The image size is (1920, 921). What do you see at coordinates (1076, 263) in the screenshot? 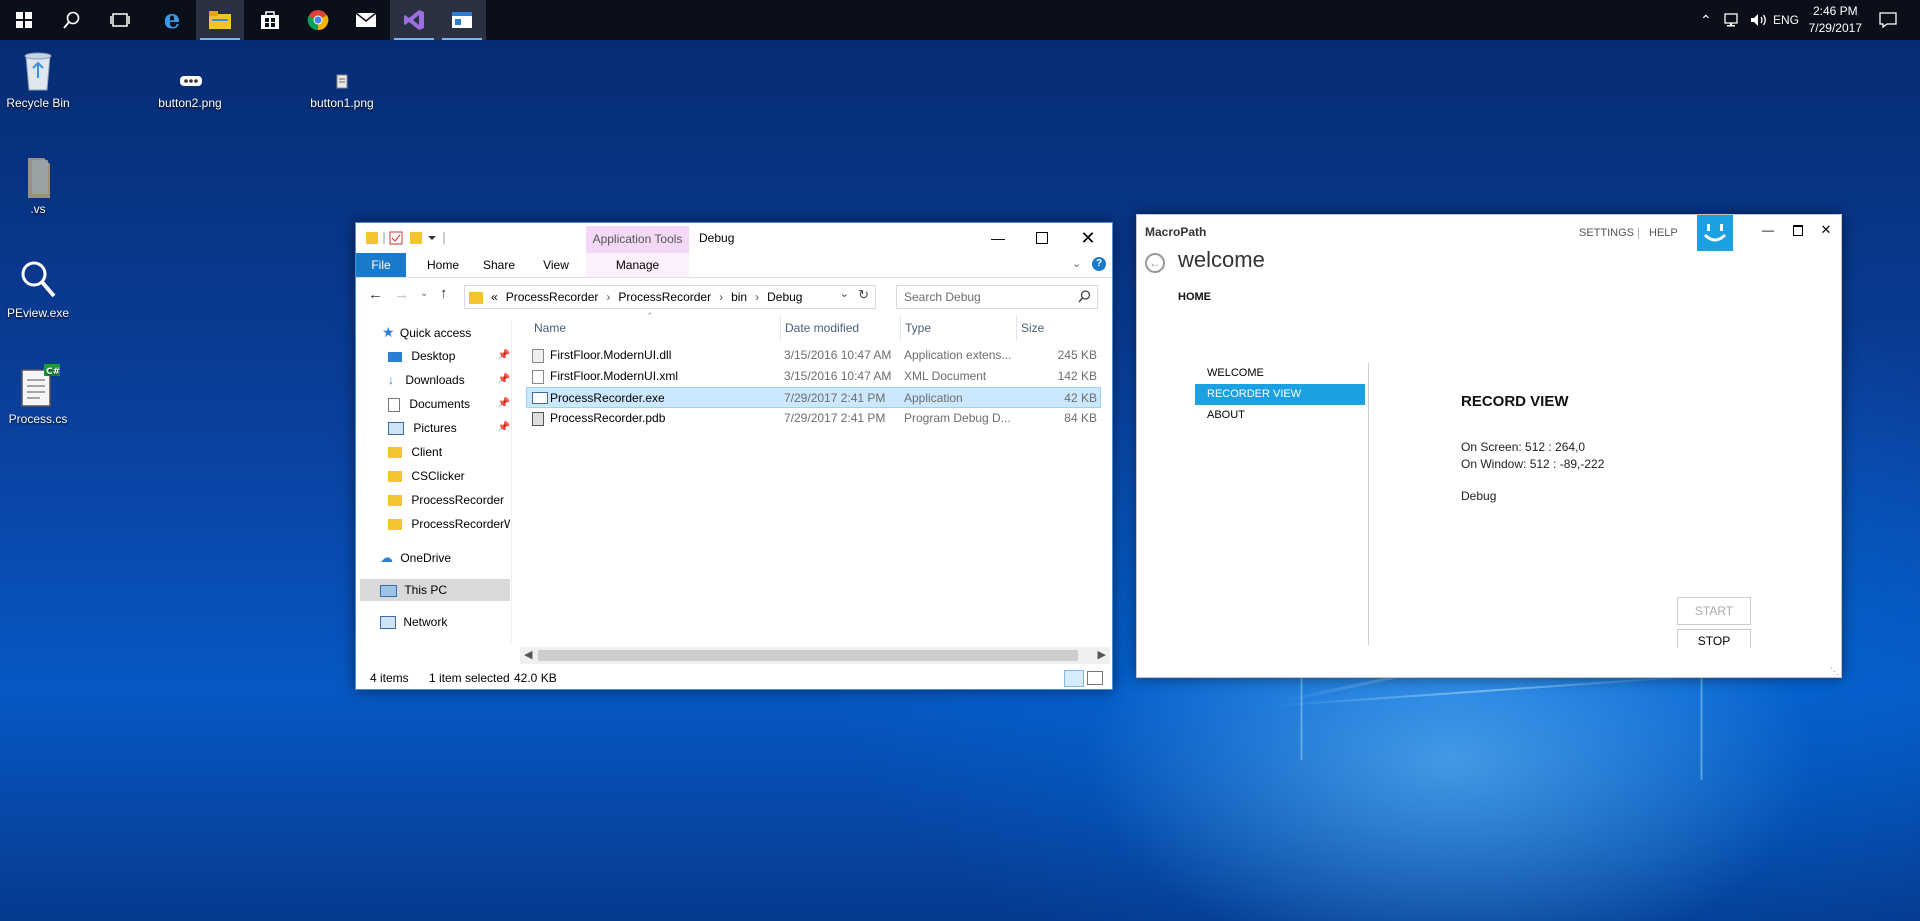
I see `ribbon-expand-icon: ⌄` at bounding box center [1076, 263].